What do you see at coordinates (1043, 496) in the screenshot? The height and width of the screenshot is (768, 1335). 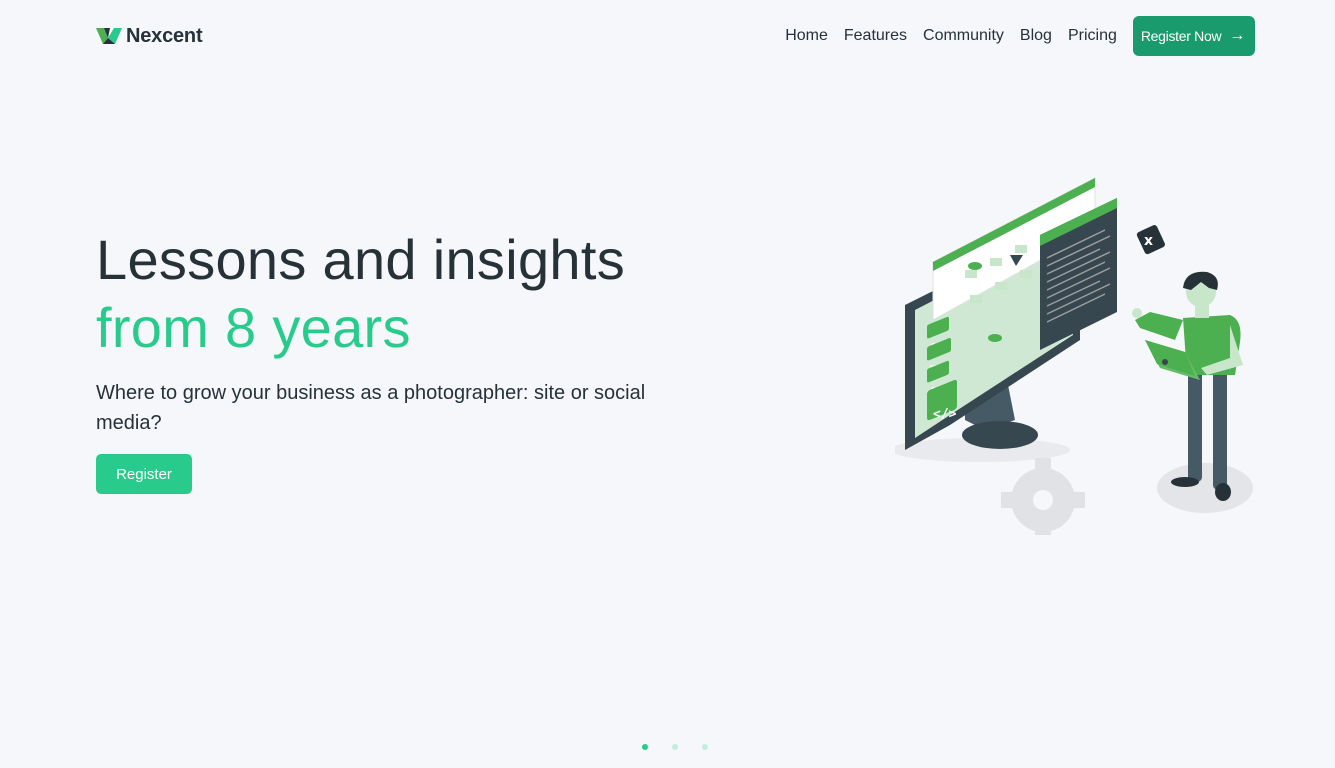 I see `gear-icon` at bounding box center [1043, 496].